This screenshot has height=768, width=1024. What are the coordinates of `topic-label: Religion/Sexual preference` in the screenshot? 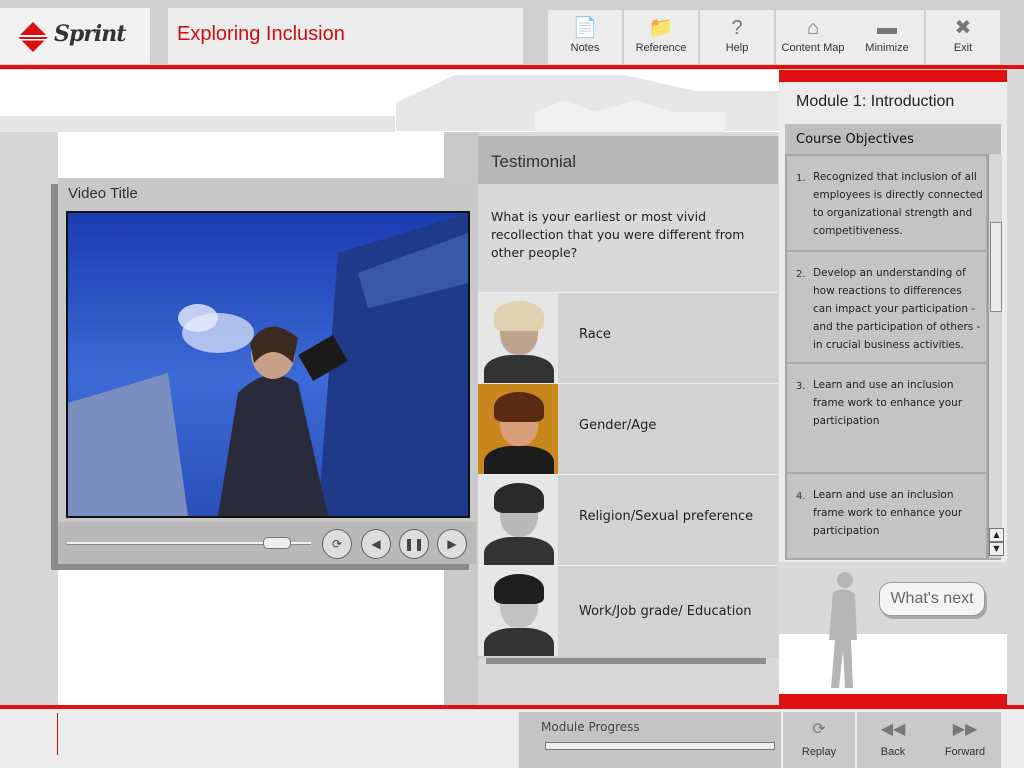 It's located at (666, 516).